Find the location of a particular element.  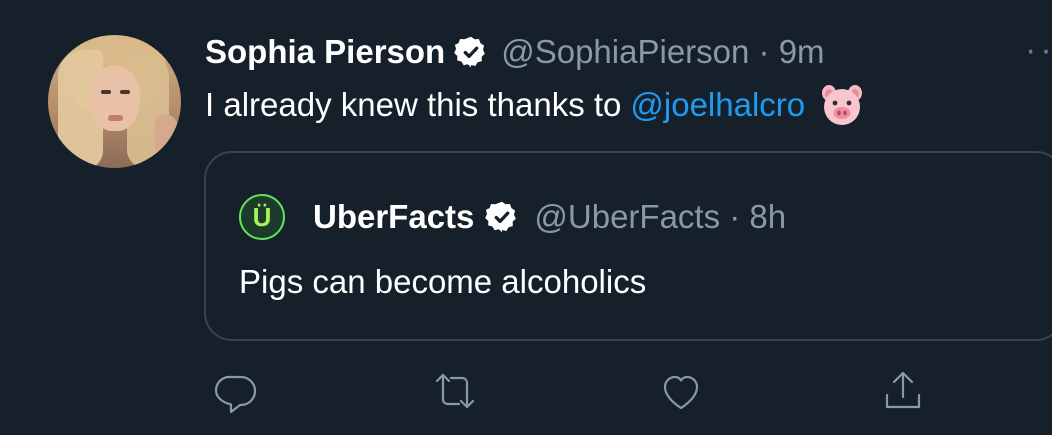

retweet-icon is located at coordinates (455, 391).